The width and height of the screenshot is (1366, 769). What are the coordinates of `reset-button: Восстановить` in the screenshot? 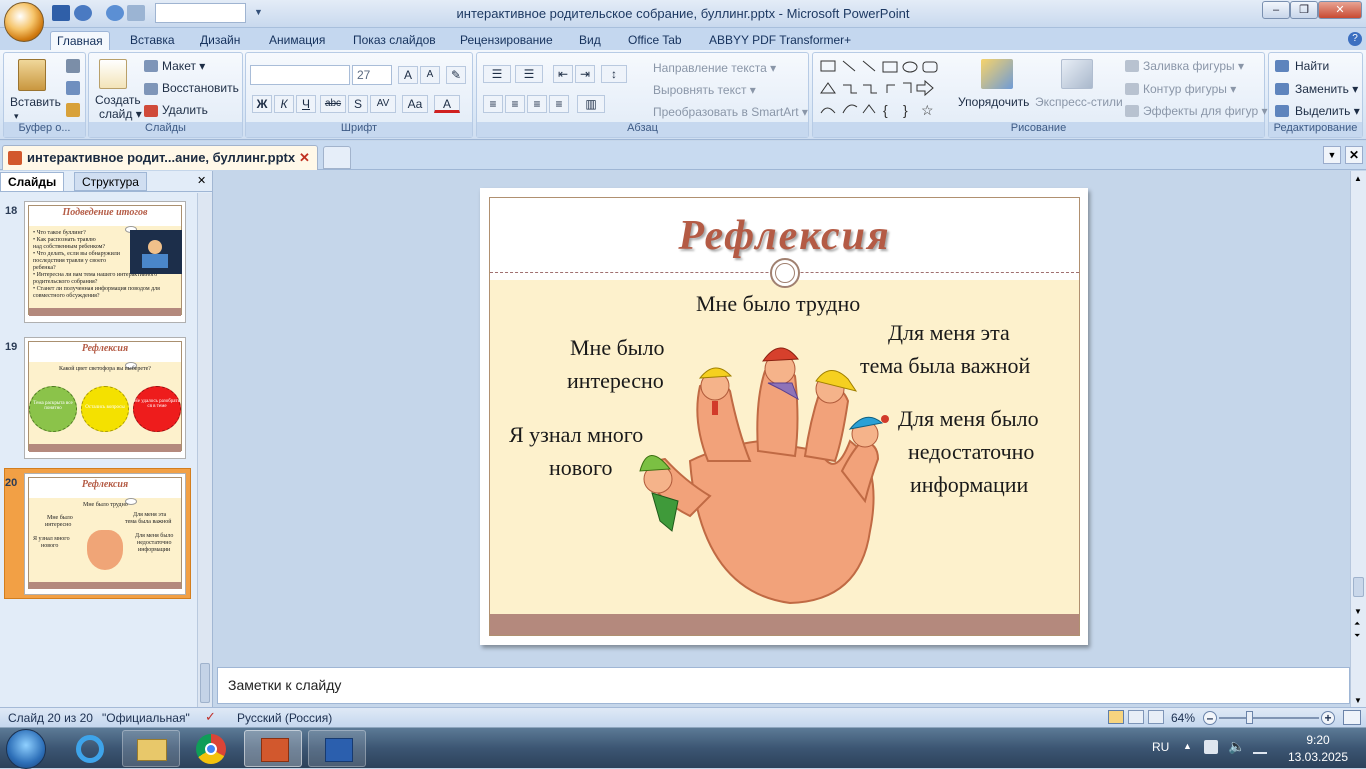 It's located at (200, 88).